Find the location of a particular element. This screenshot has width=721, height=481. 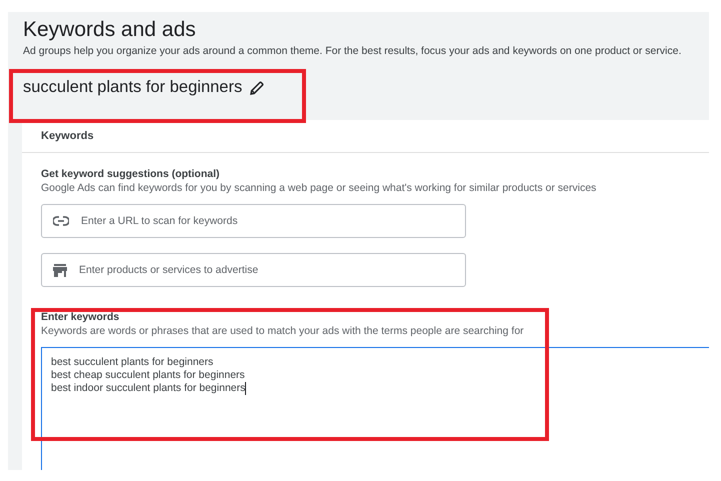

input-field: Enter products or services to advertise is located at coordinates (253, 270).